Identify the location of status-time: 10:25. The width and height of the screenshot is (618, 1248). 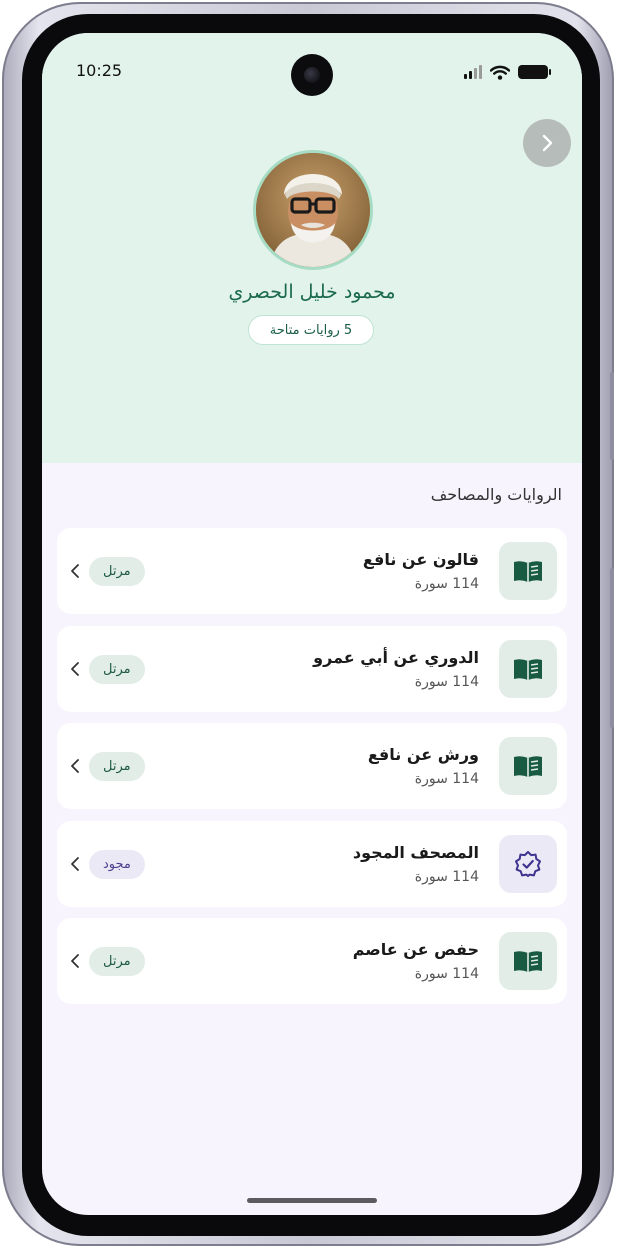
(99, 70).